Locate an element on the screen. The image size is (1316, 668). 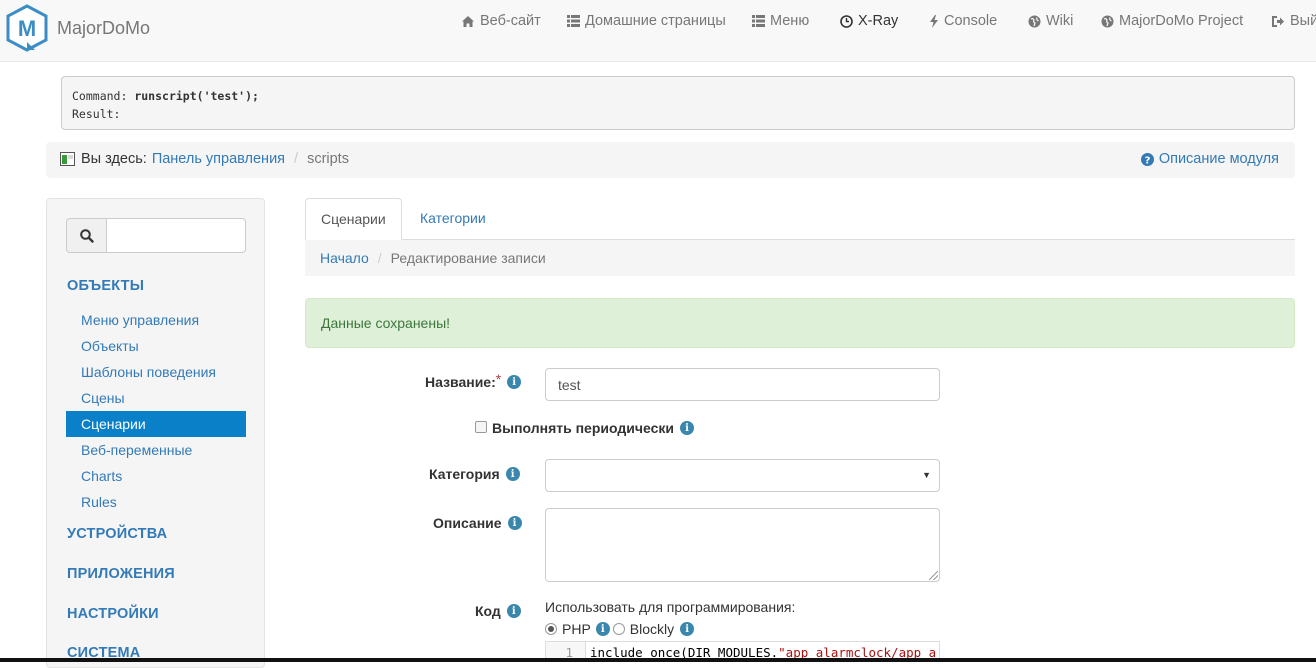
success-alert: Данные сохранены! is located at coordinates (800, 323).